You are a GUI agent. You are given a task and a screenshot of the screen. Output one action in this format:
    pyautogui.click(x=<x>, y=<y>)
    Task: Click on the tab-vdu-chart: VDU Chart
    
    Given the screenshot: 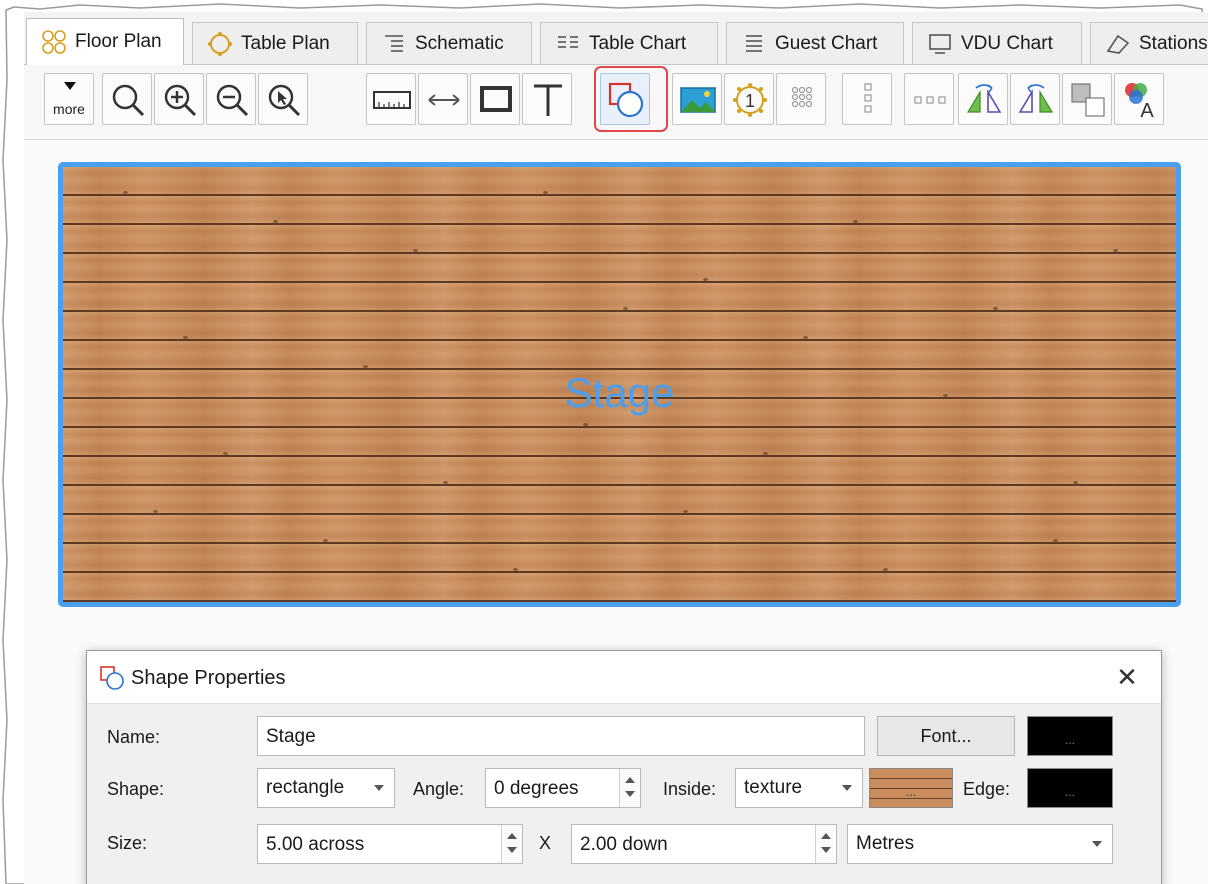 What is the action you would take?
    pyautogui.click(x=997, y=43)
    